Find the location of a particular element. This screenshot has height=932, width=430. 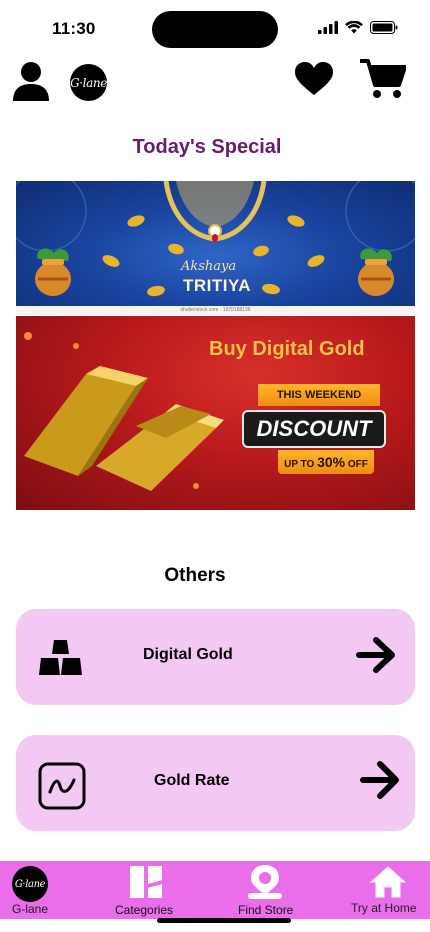

gold-rate-card: Gold Rate is located at coordinates (215, 783).